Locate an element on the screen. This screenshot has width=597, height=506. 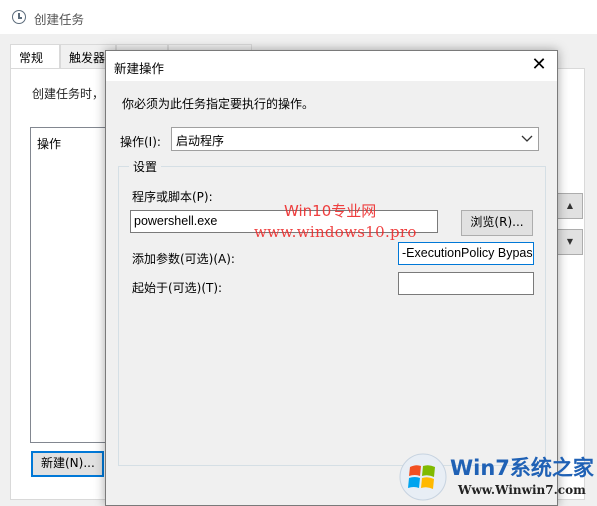
settings-legend: 设置 is located at coordinates (145, 166).